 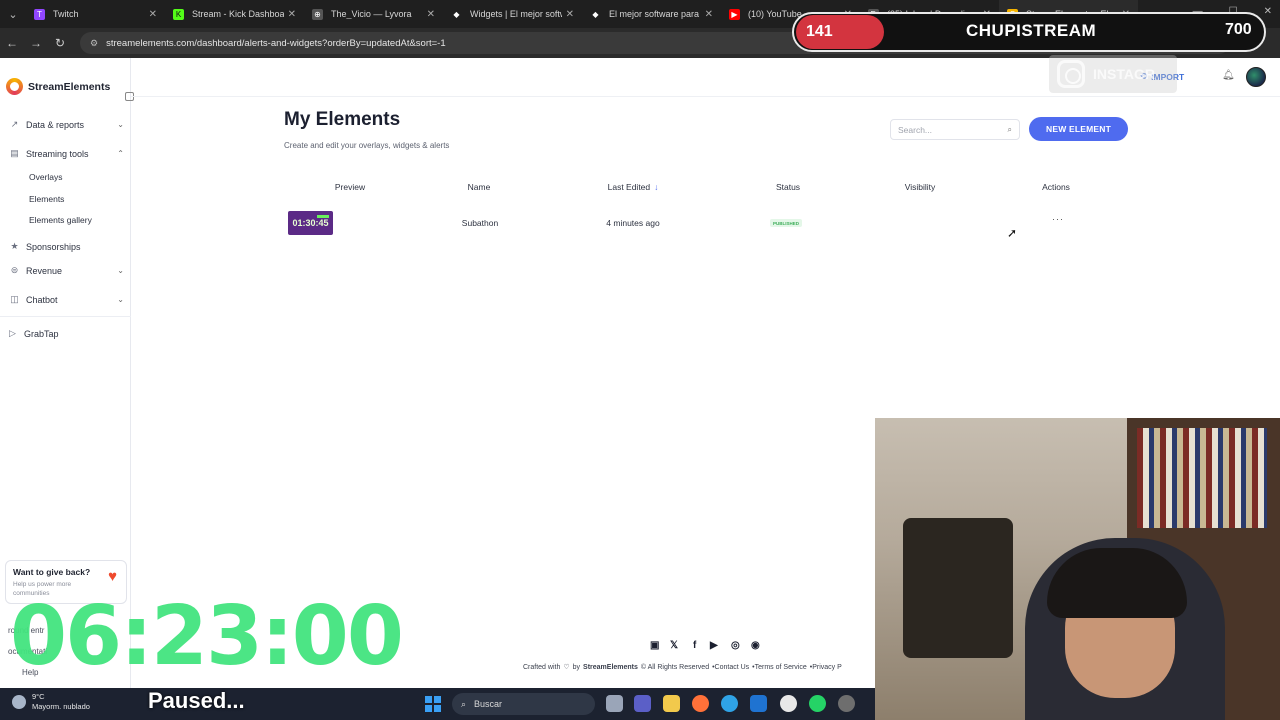 I want to click on chart-line-icon: ↗, so click(x=14, y=124).